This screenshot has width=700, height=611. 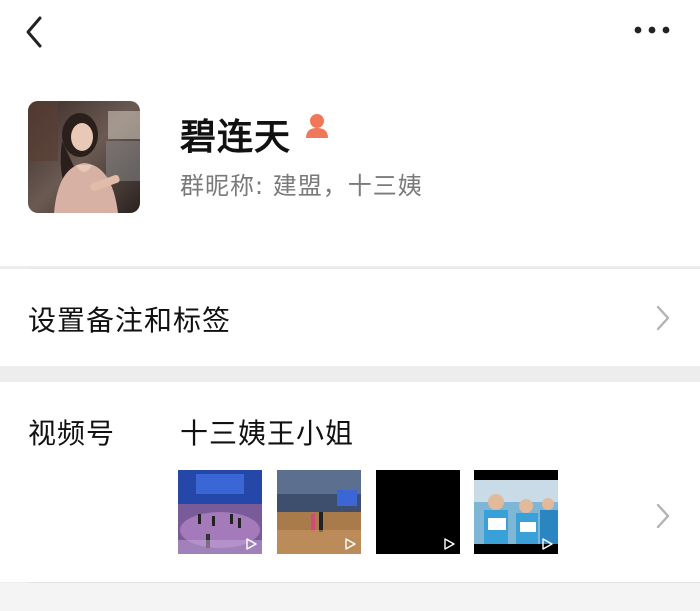 What do you see at coordinates (652, 30) in the screenshot?
I see `more-horizontal-icon` at bounding box center [652, 30].